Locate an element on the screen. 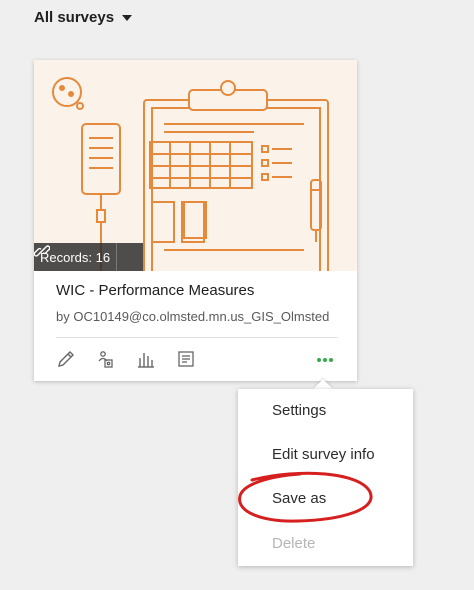  filter-label: All surveys is located at coordinates (74, 17).